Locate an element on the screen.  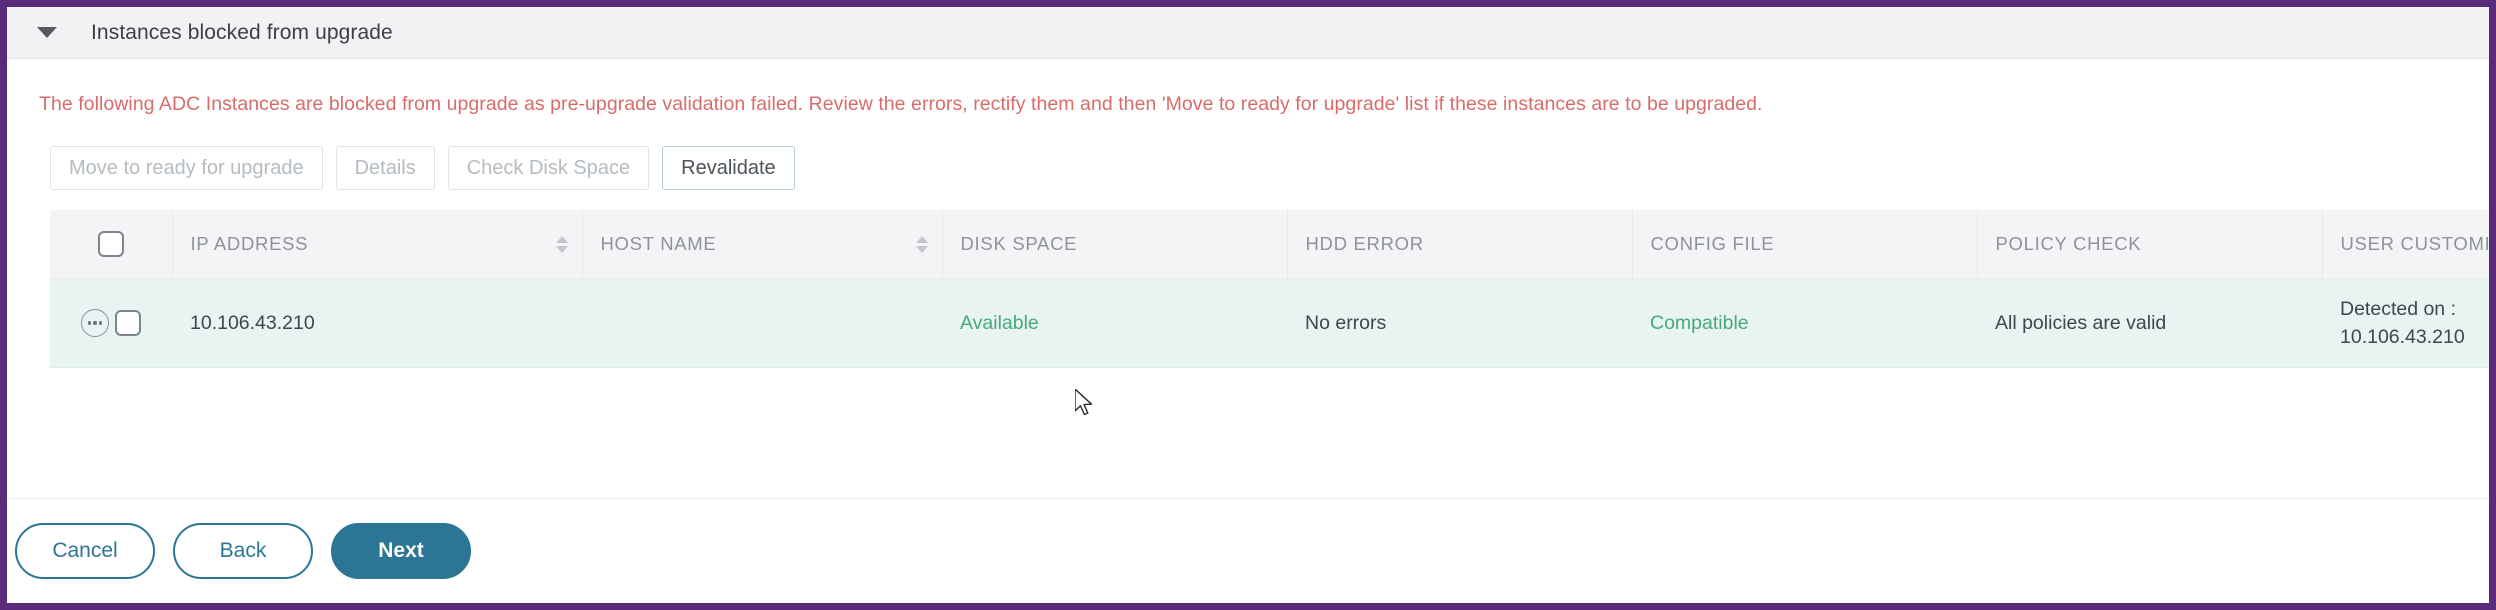
column-header-user-customization: USER CUSTOMIZATION is located at coordinates (2406, 244).